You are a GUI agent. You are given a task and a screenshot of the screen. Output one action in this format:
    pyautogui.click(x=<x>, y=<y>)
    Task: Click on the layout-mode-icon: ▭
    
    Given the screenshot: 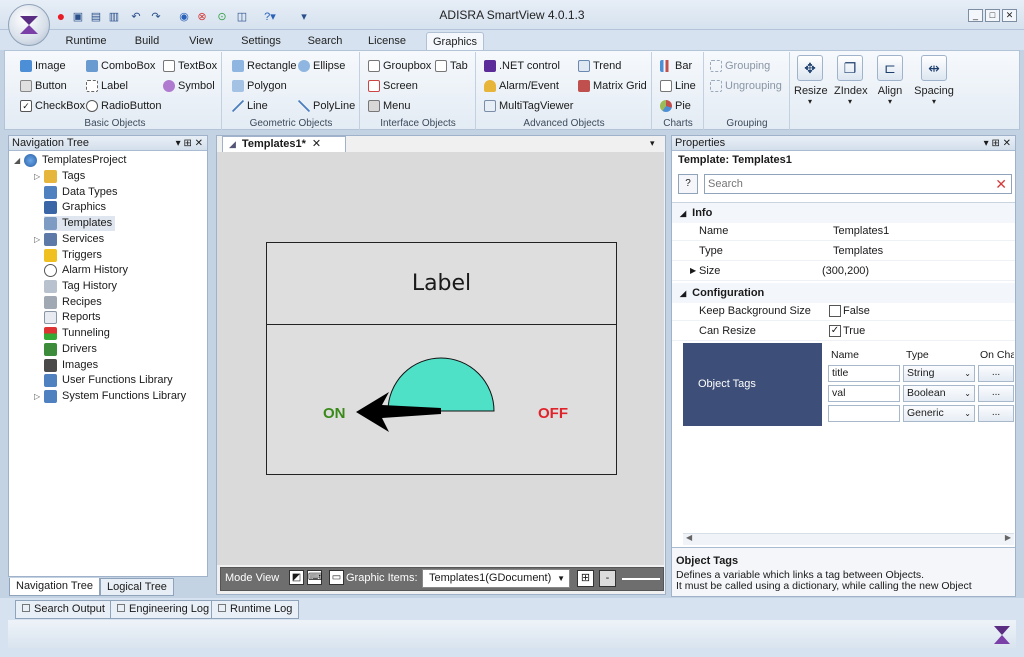 What is the action you would take?
    pyautogui.click(x=336, y=577)
    